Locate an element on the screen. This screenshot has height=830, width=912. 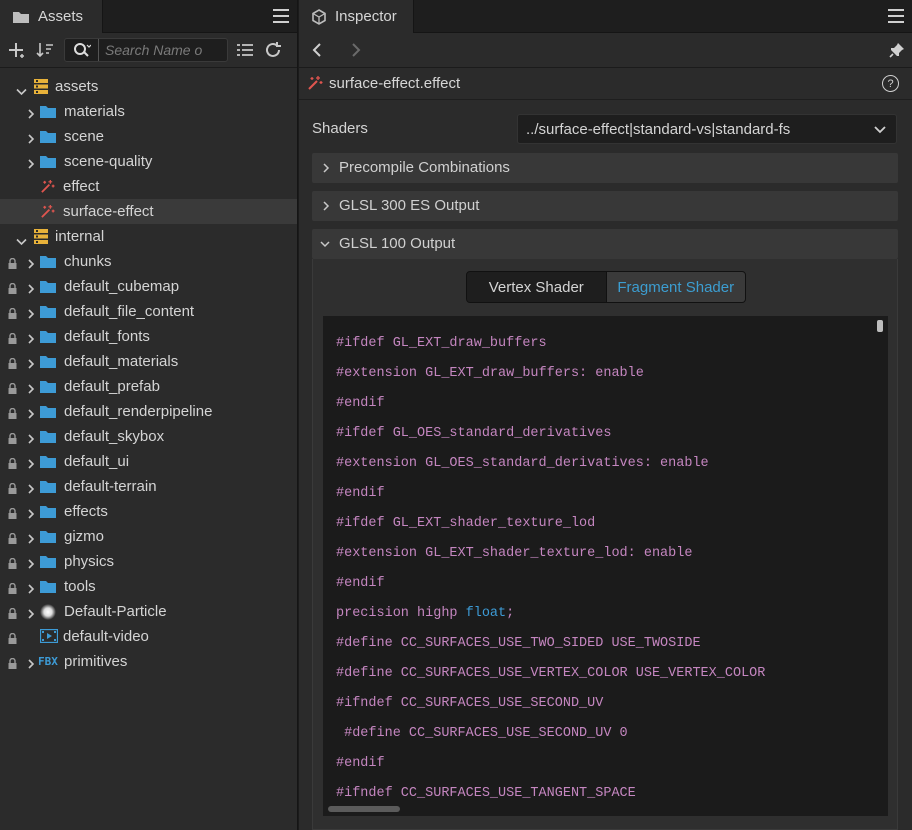
tab-fragment-shader: Fragment Shader is located at coordinates (675, 287).